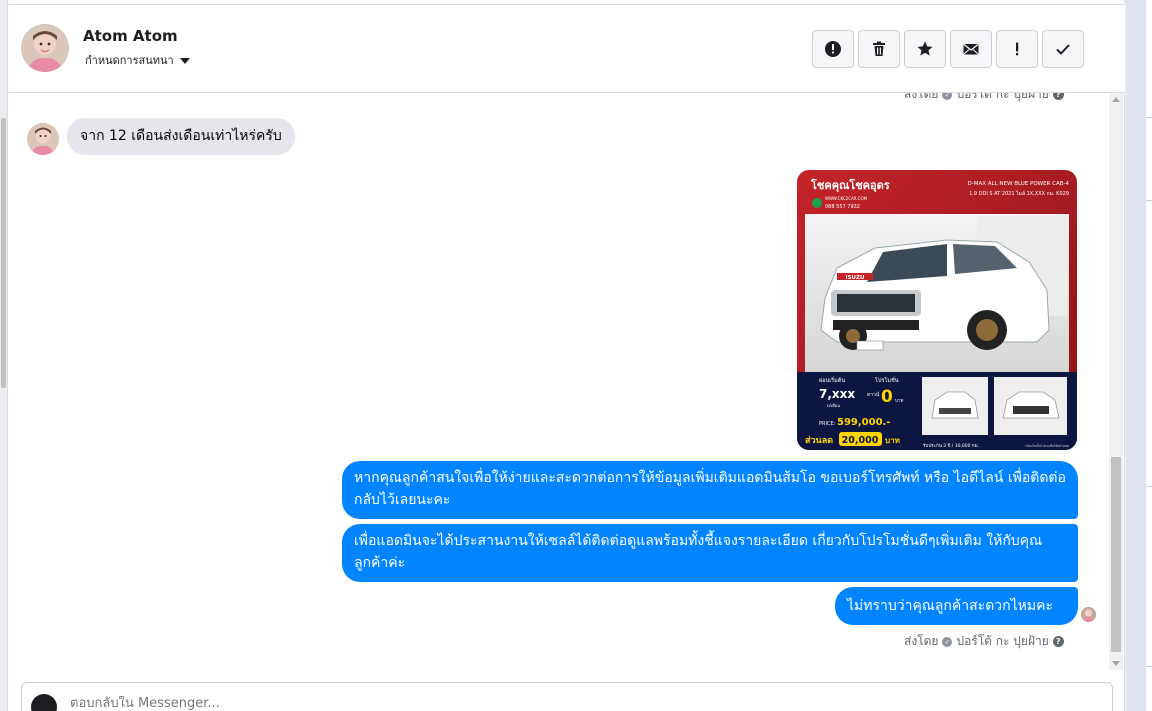 This screenshot has width=1152, height=711. I want to click on mark-unread-button, so click(971, 49).